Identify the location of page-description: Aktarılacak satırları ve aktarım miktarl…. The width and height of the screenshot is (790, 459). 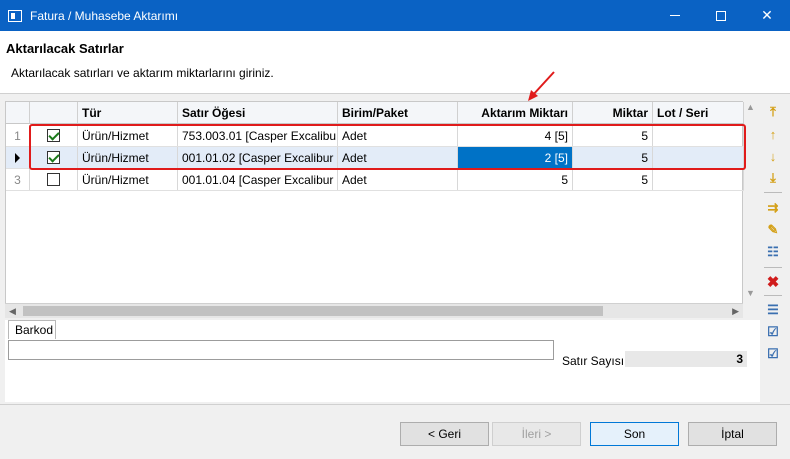
(142, 73).